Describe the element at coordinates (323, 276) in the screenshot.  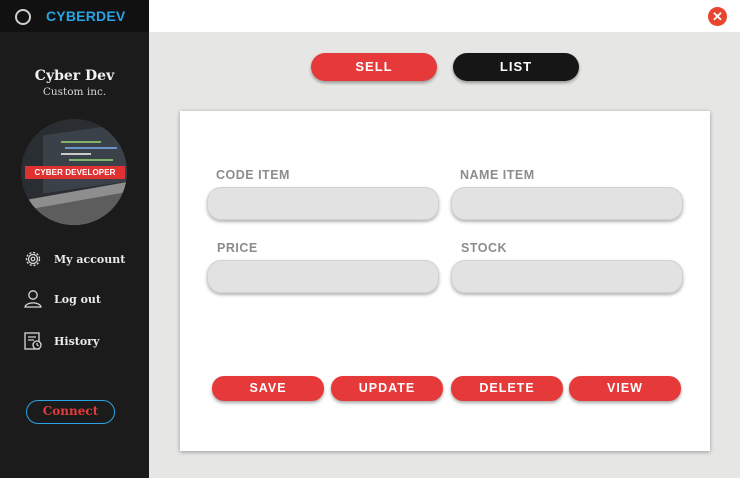
I see `price-input` at that location.